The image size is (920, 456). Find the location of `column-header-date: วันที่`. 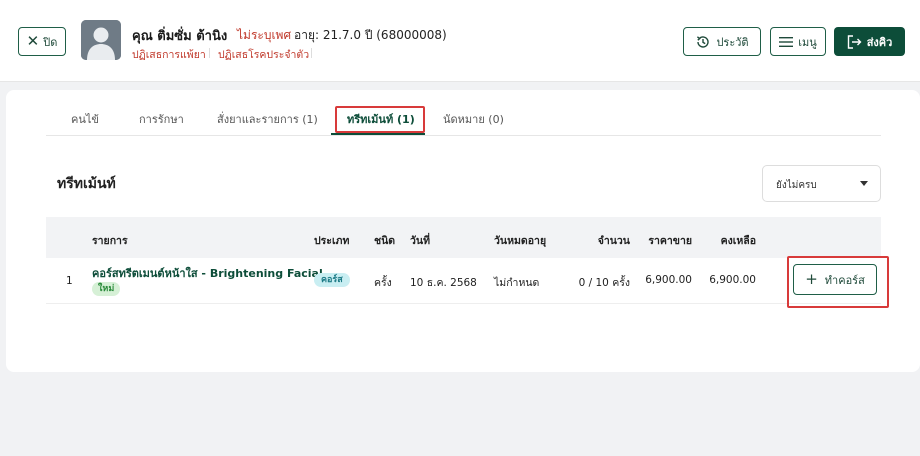

column-header-date: วันที่ is located at coordinates (420, 241).